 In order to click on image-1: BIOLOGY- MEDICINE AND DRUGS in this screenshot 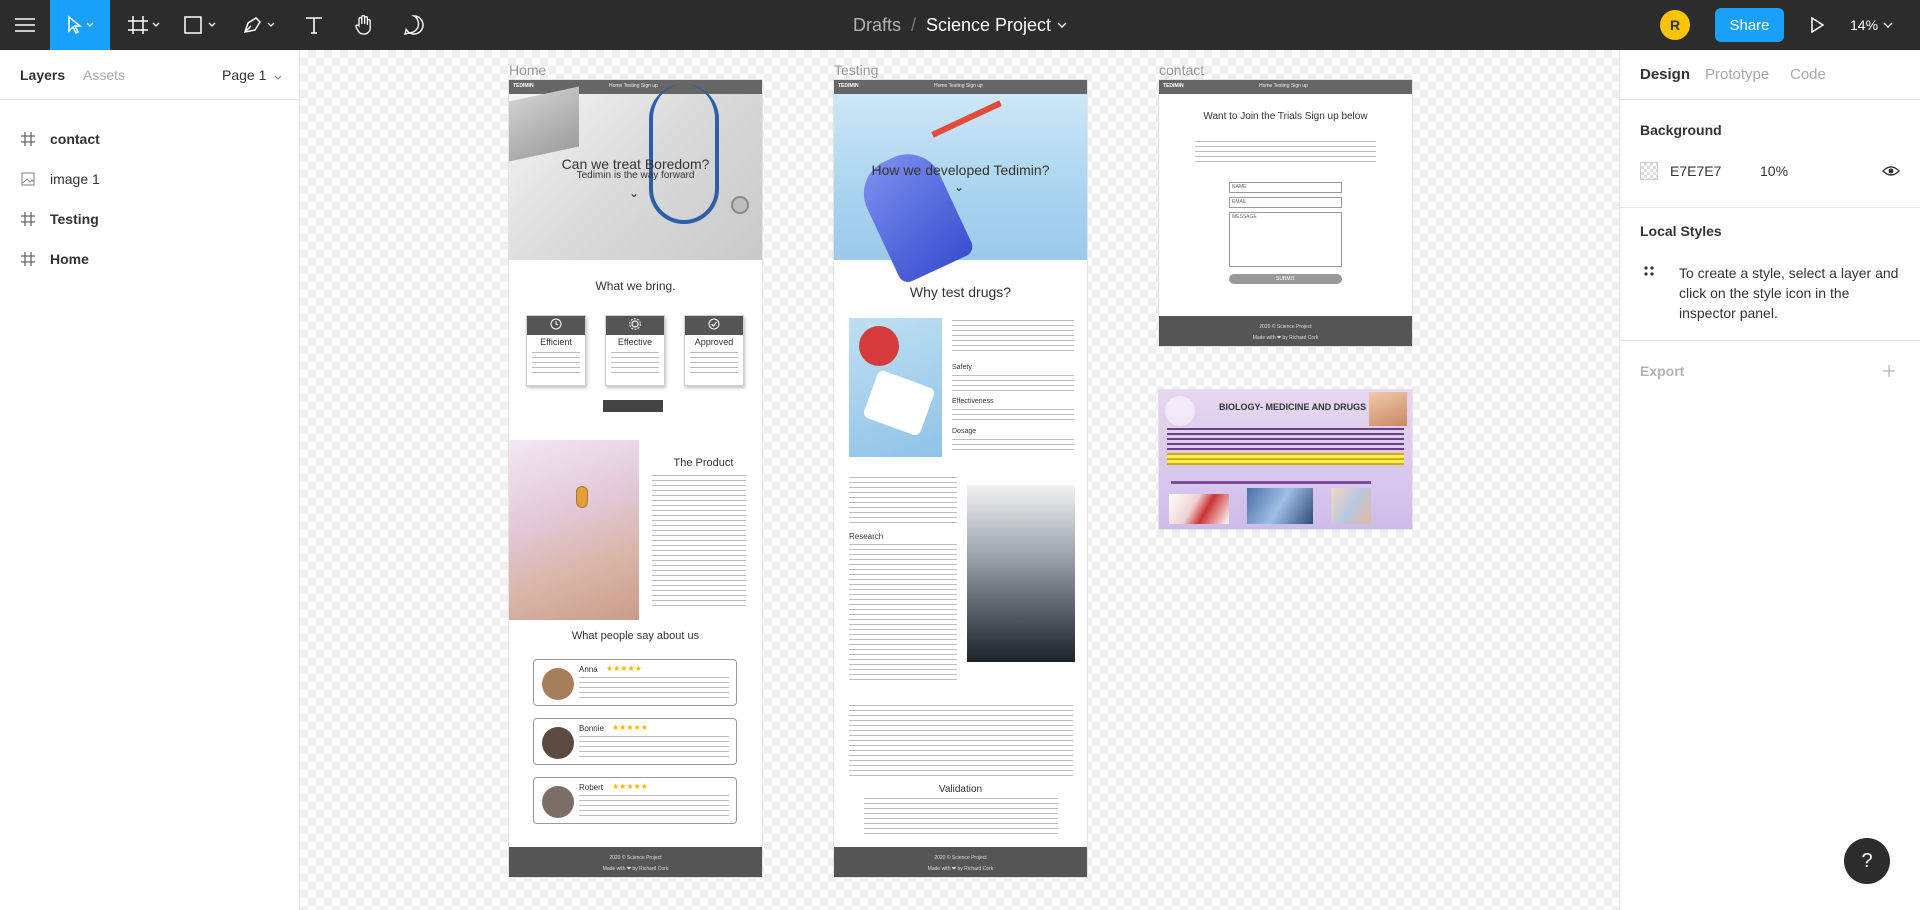, I will do `click(1285, 459)`.